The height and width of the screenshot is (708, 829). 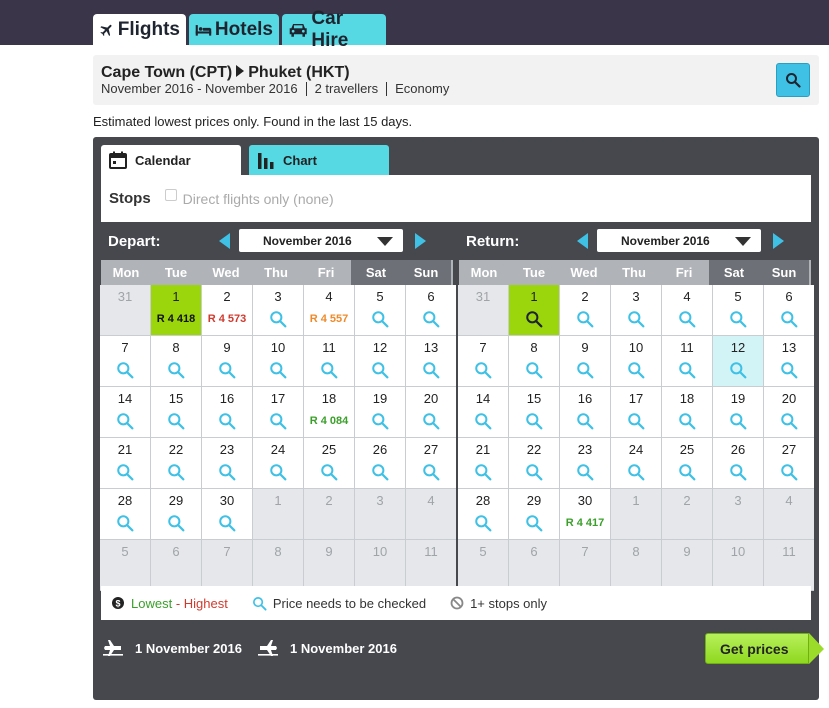 I want to click on return-day-cell: 28, so click(x=483, y=514).